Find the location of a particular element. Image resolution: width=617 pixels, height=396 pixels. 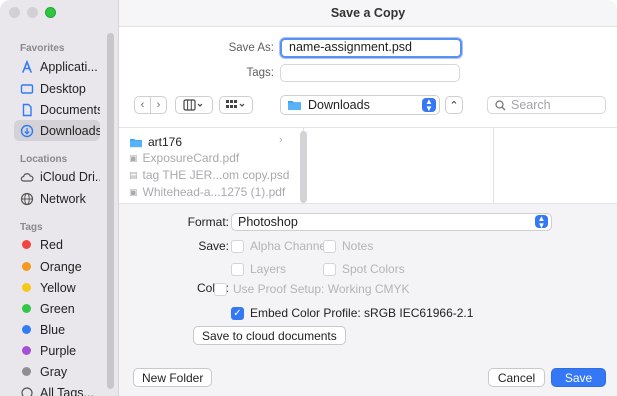

columns-view-icon is located at coordinates (193, 105).